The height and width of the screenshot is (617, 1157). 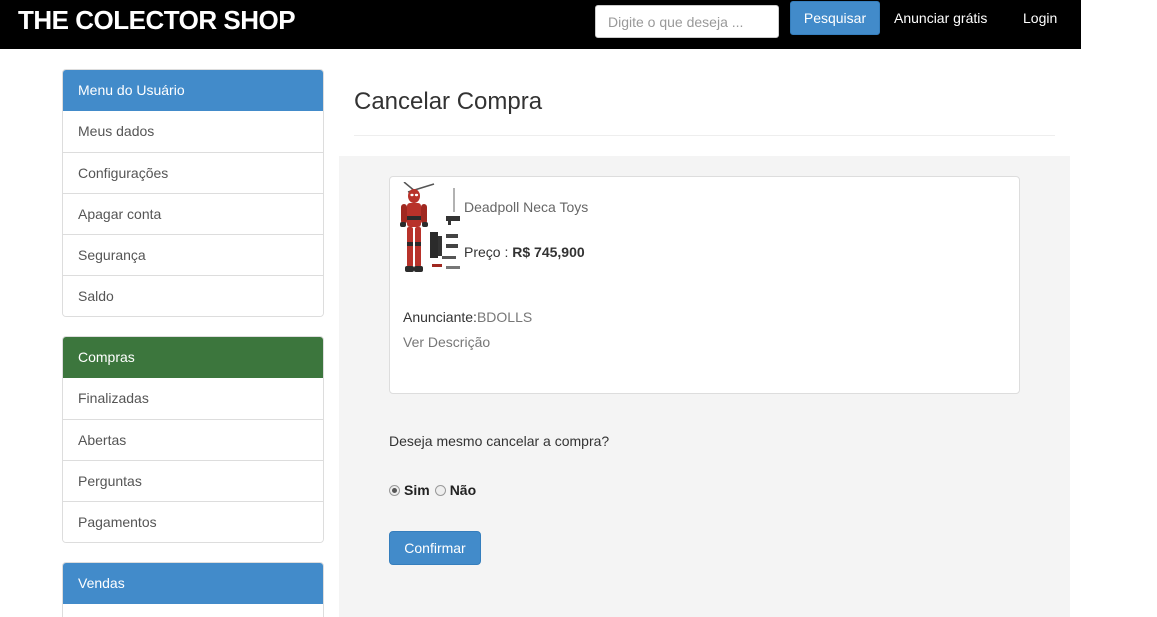 I want to click on search-input, so click(x=687, y=21).